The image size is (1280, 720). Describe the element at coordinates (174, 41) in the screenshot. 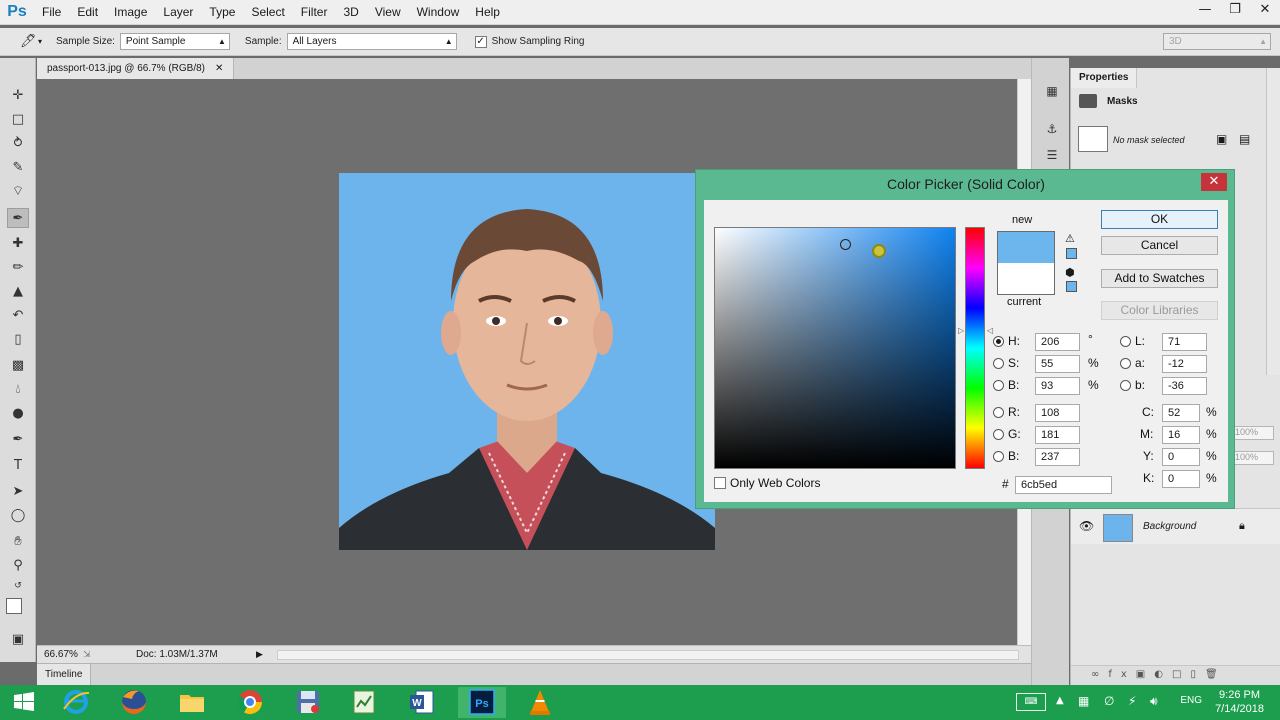

I see `sample-size-select: Point Sample ▲︎` at that location.